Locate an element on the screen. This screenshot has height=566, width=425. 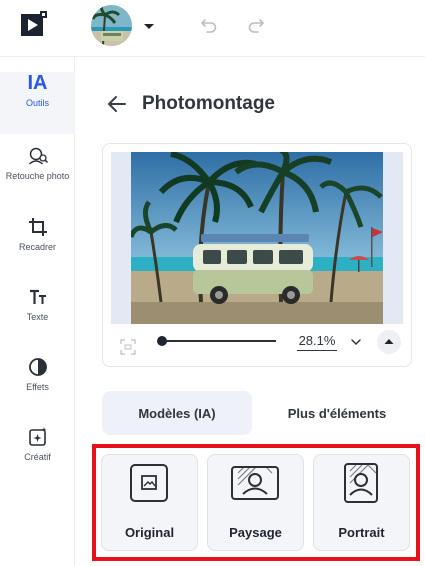
fit-to-screen-icon is located at coordinates (128, 347).